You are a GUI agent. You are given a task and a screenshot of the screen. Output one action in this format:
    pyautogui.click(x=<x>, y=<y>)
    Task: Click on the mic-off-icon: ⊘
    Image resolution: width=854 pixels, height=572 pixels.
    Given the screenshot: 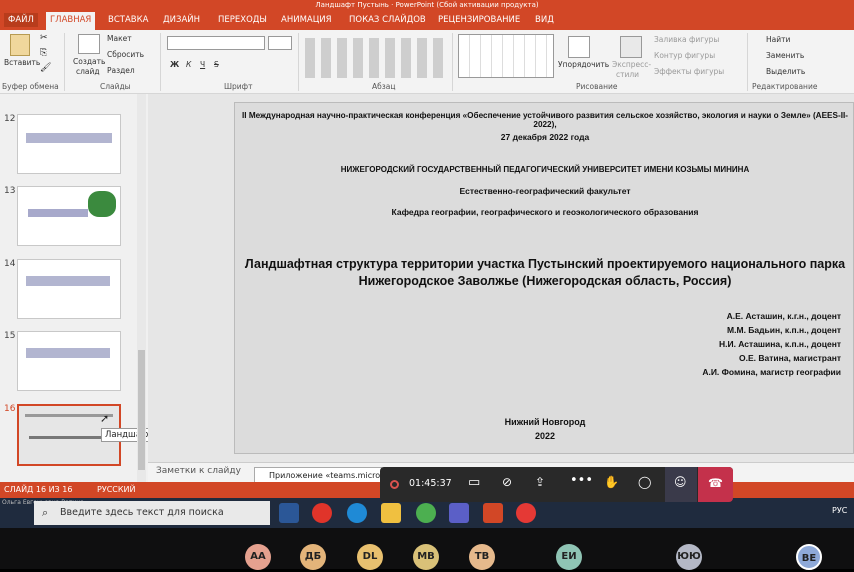 What is the action you would take?
    pyautogui.click(x=507, y=482)
    